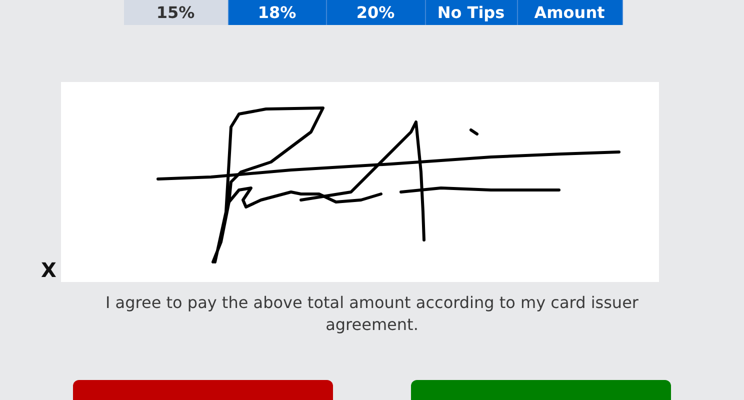 The width and height of the screenshot is (744, 400). Describe the element at coordinates (570, 12) in the screenshot. I see `tip-option-tab: Amount` at that location.